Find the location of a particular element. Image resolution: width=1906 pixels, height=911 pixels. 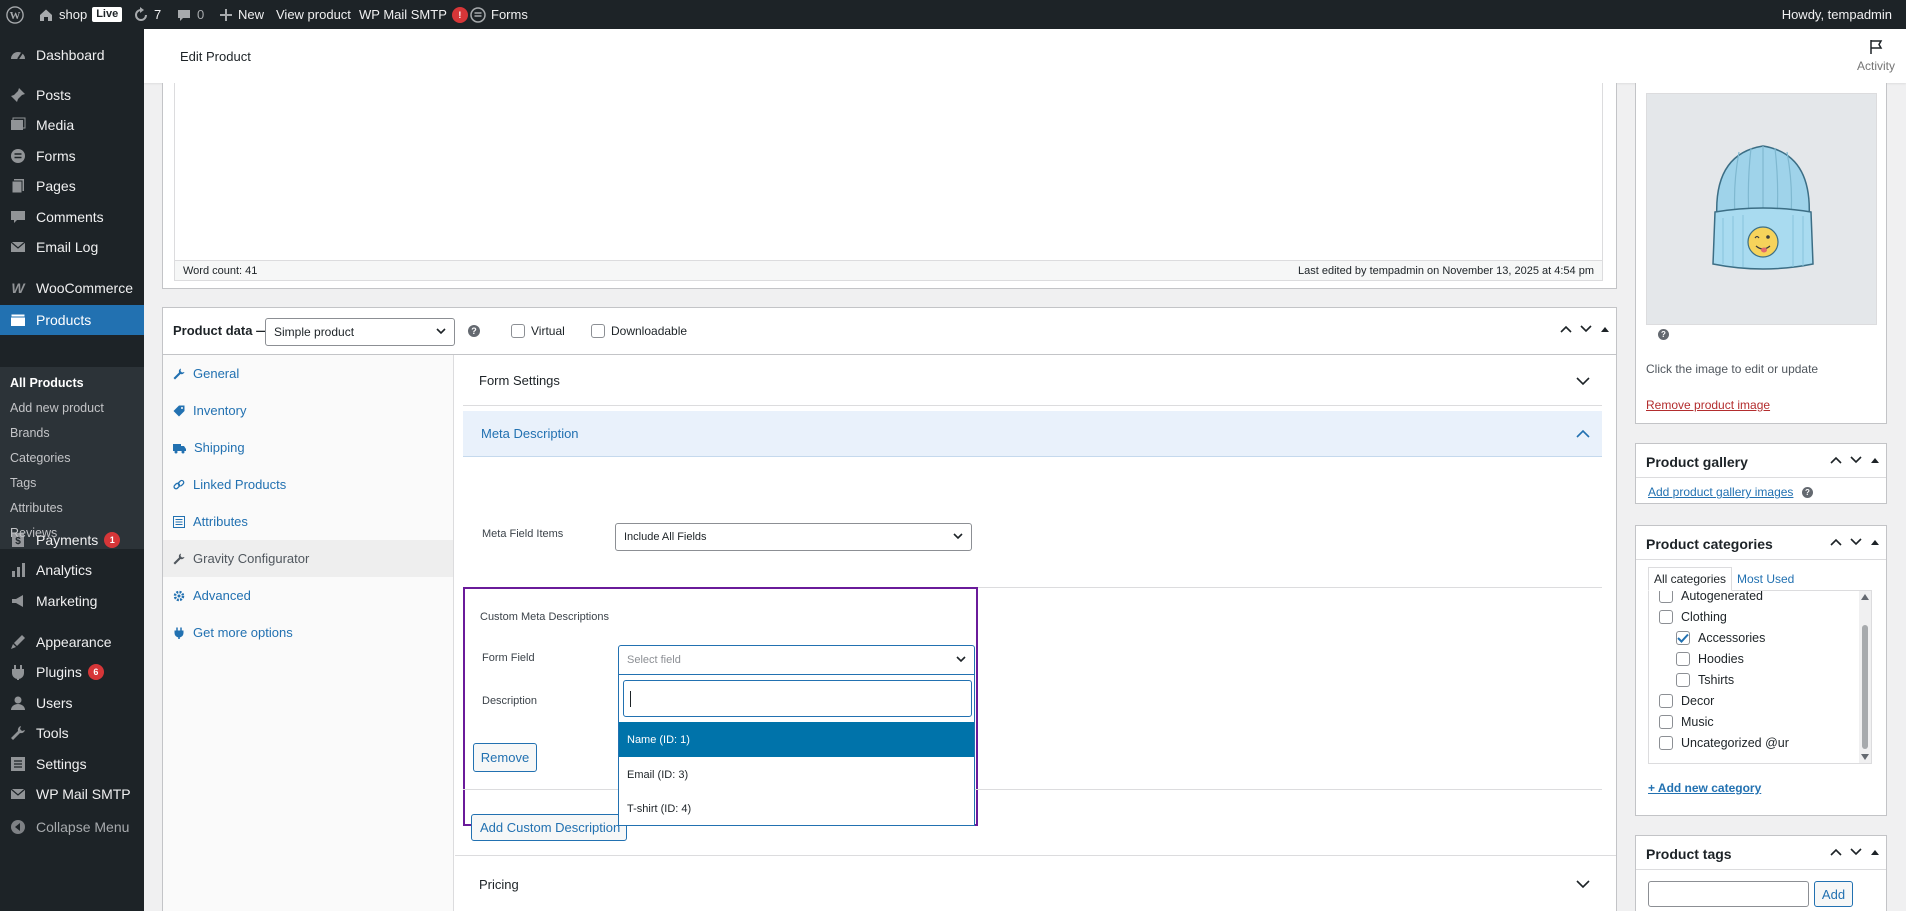

submenu-add-new-product: Add new product is located at coordinates (57, 408).